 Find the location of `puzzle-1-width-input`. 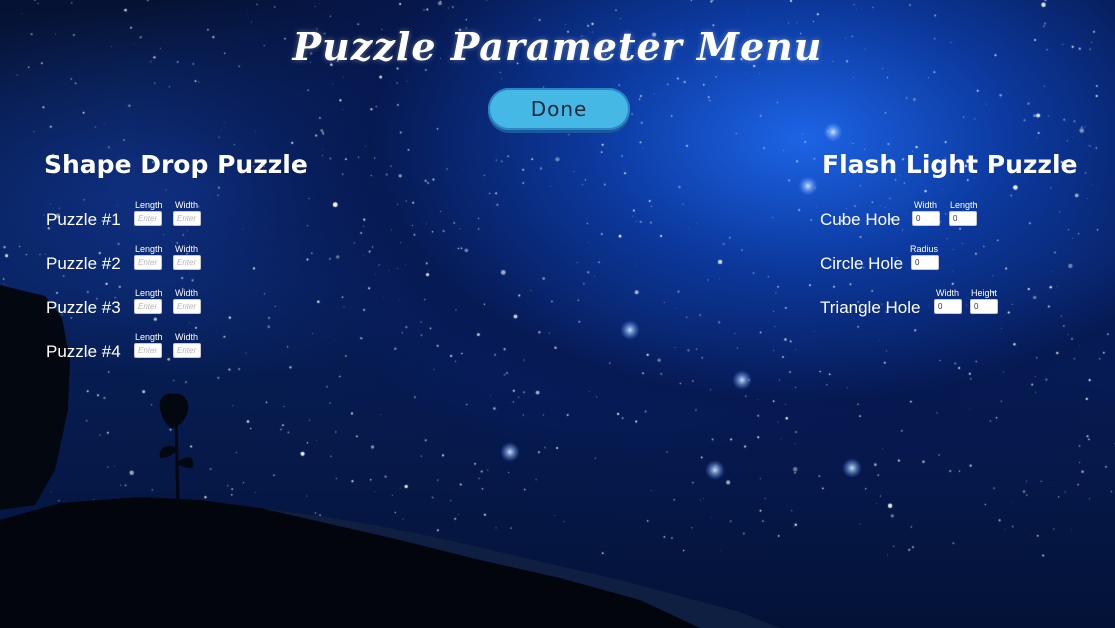

puzzle-1-width-input is located at coordinates (187, 218).